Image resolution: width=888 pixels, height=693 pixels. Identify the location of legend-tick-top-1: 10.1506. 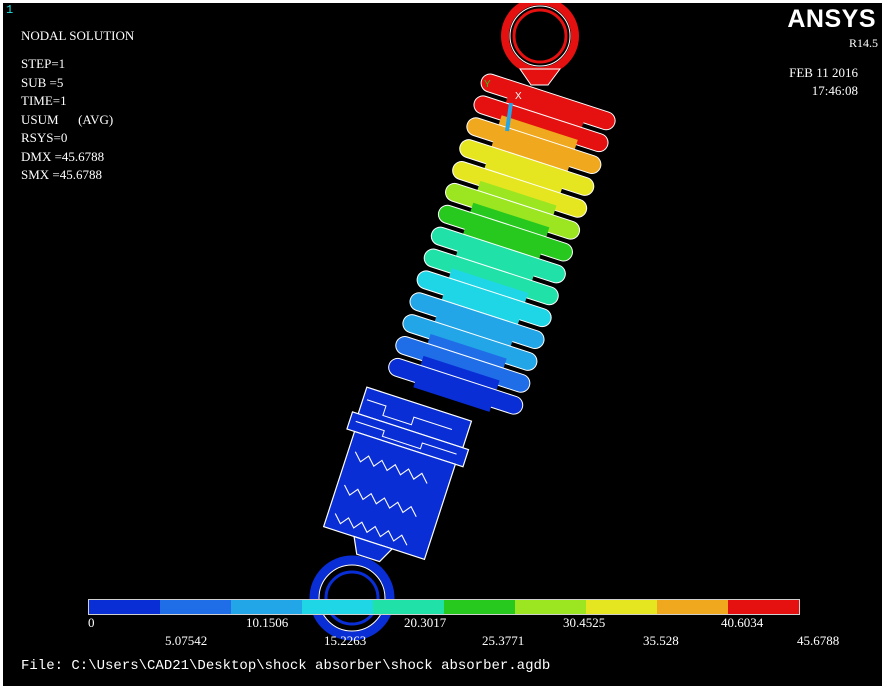
(267, 622).